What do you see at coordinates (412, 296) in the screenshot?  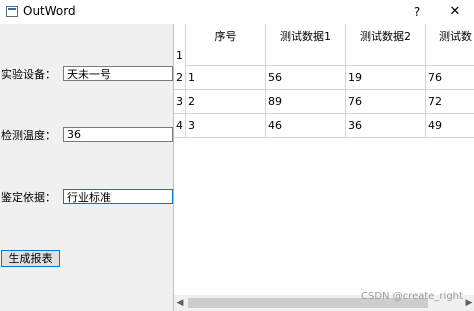 I see `watermark: CSDN @create_right` at bounding box center [412, 296].